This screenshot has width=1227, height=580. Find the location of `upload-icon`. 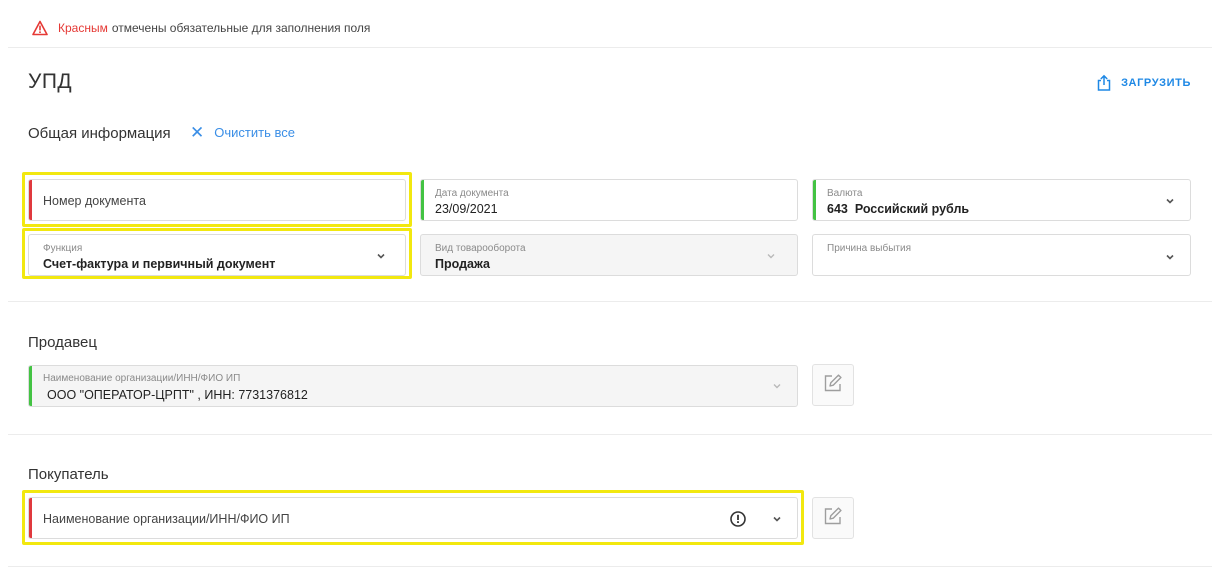

upload-icon is located at coordinates (1104, 83).